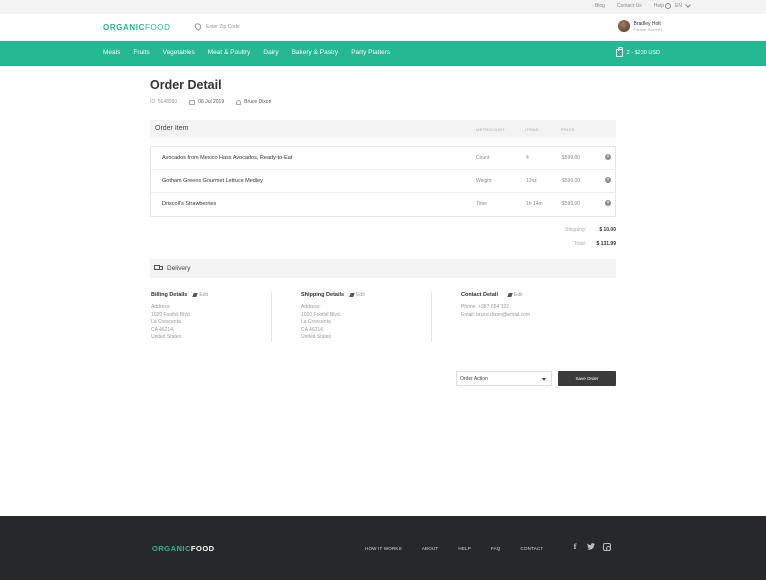 Image resolution: width=766 pixels, height=580 pixels. Describe the element at coordinates (370, 52) in the screenshot. I see `nav-item-party-platters: Party Platters` at that location.